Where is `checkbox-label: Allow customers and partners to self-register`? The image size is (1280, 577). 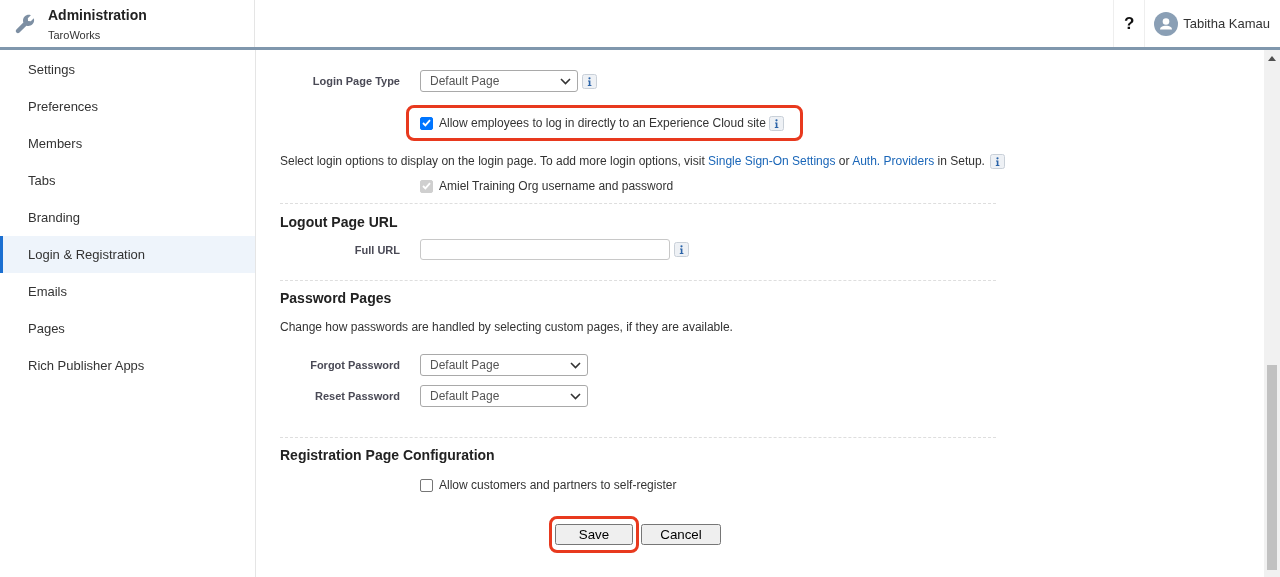 checkbox-label: Allow customers and partners to self-register is located at coordinates (558, 485).